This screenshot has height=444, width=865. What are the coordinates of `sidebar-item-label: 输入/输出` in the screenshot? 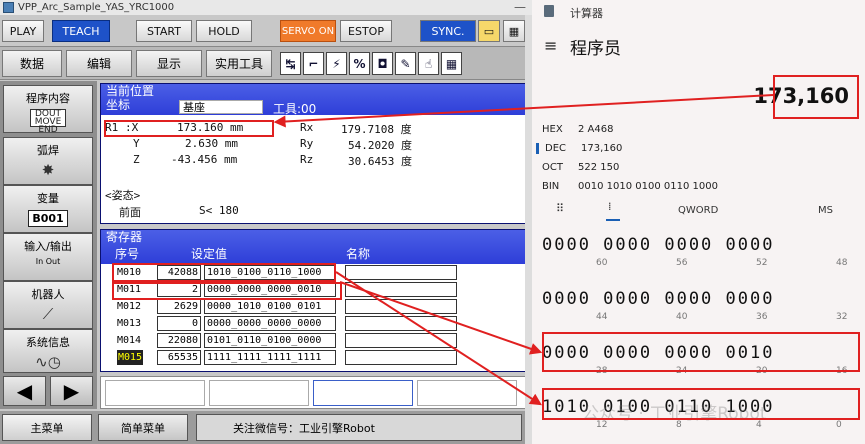 It's located at (48, 246).